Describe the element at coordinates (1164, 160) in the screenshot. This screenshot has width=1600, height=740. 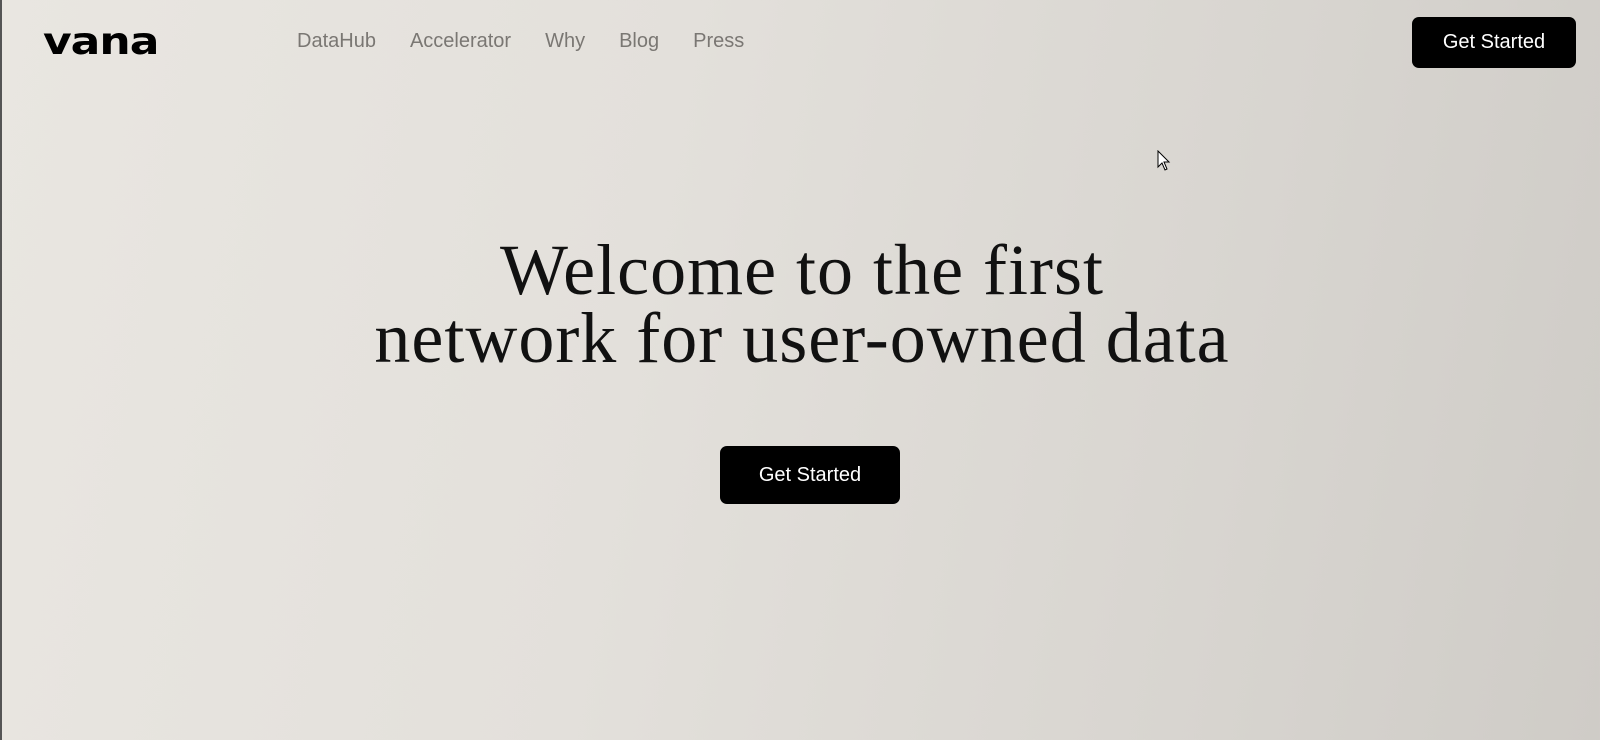
I see `mouse-cursor-icon` at that location.